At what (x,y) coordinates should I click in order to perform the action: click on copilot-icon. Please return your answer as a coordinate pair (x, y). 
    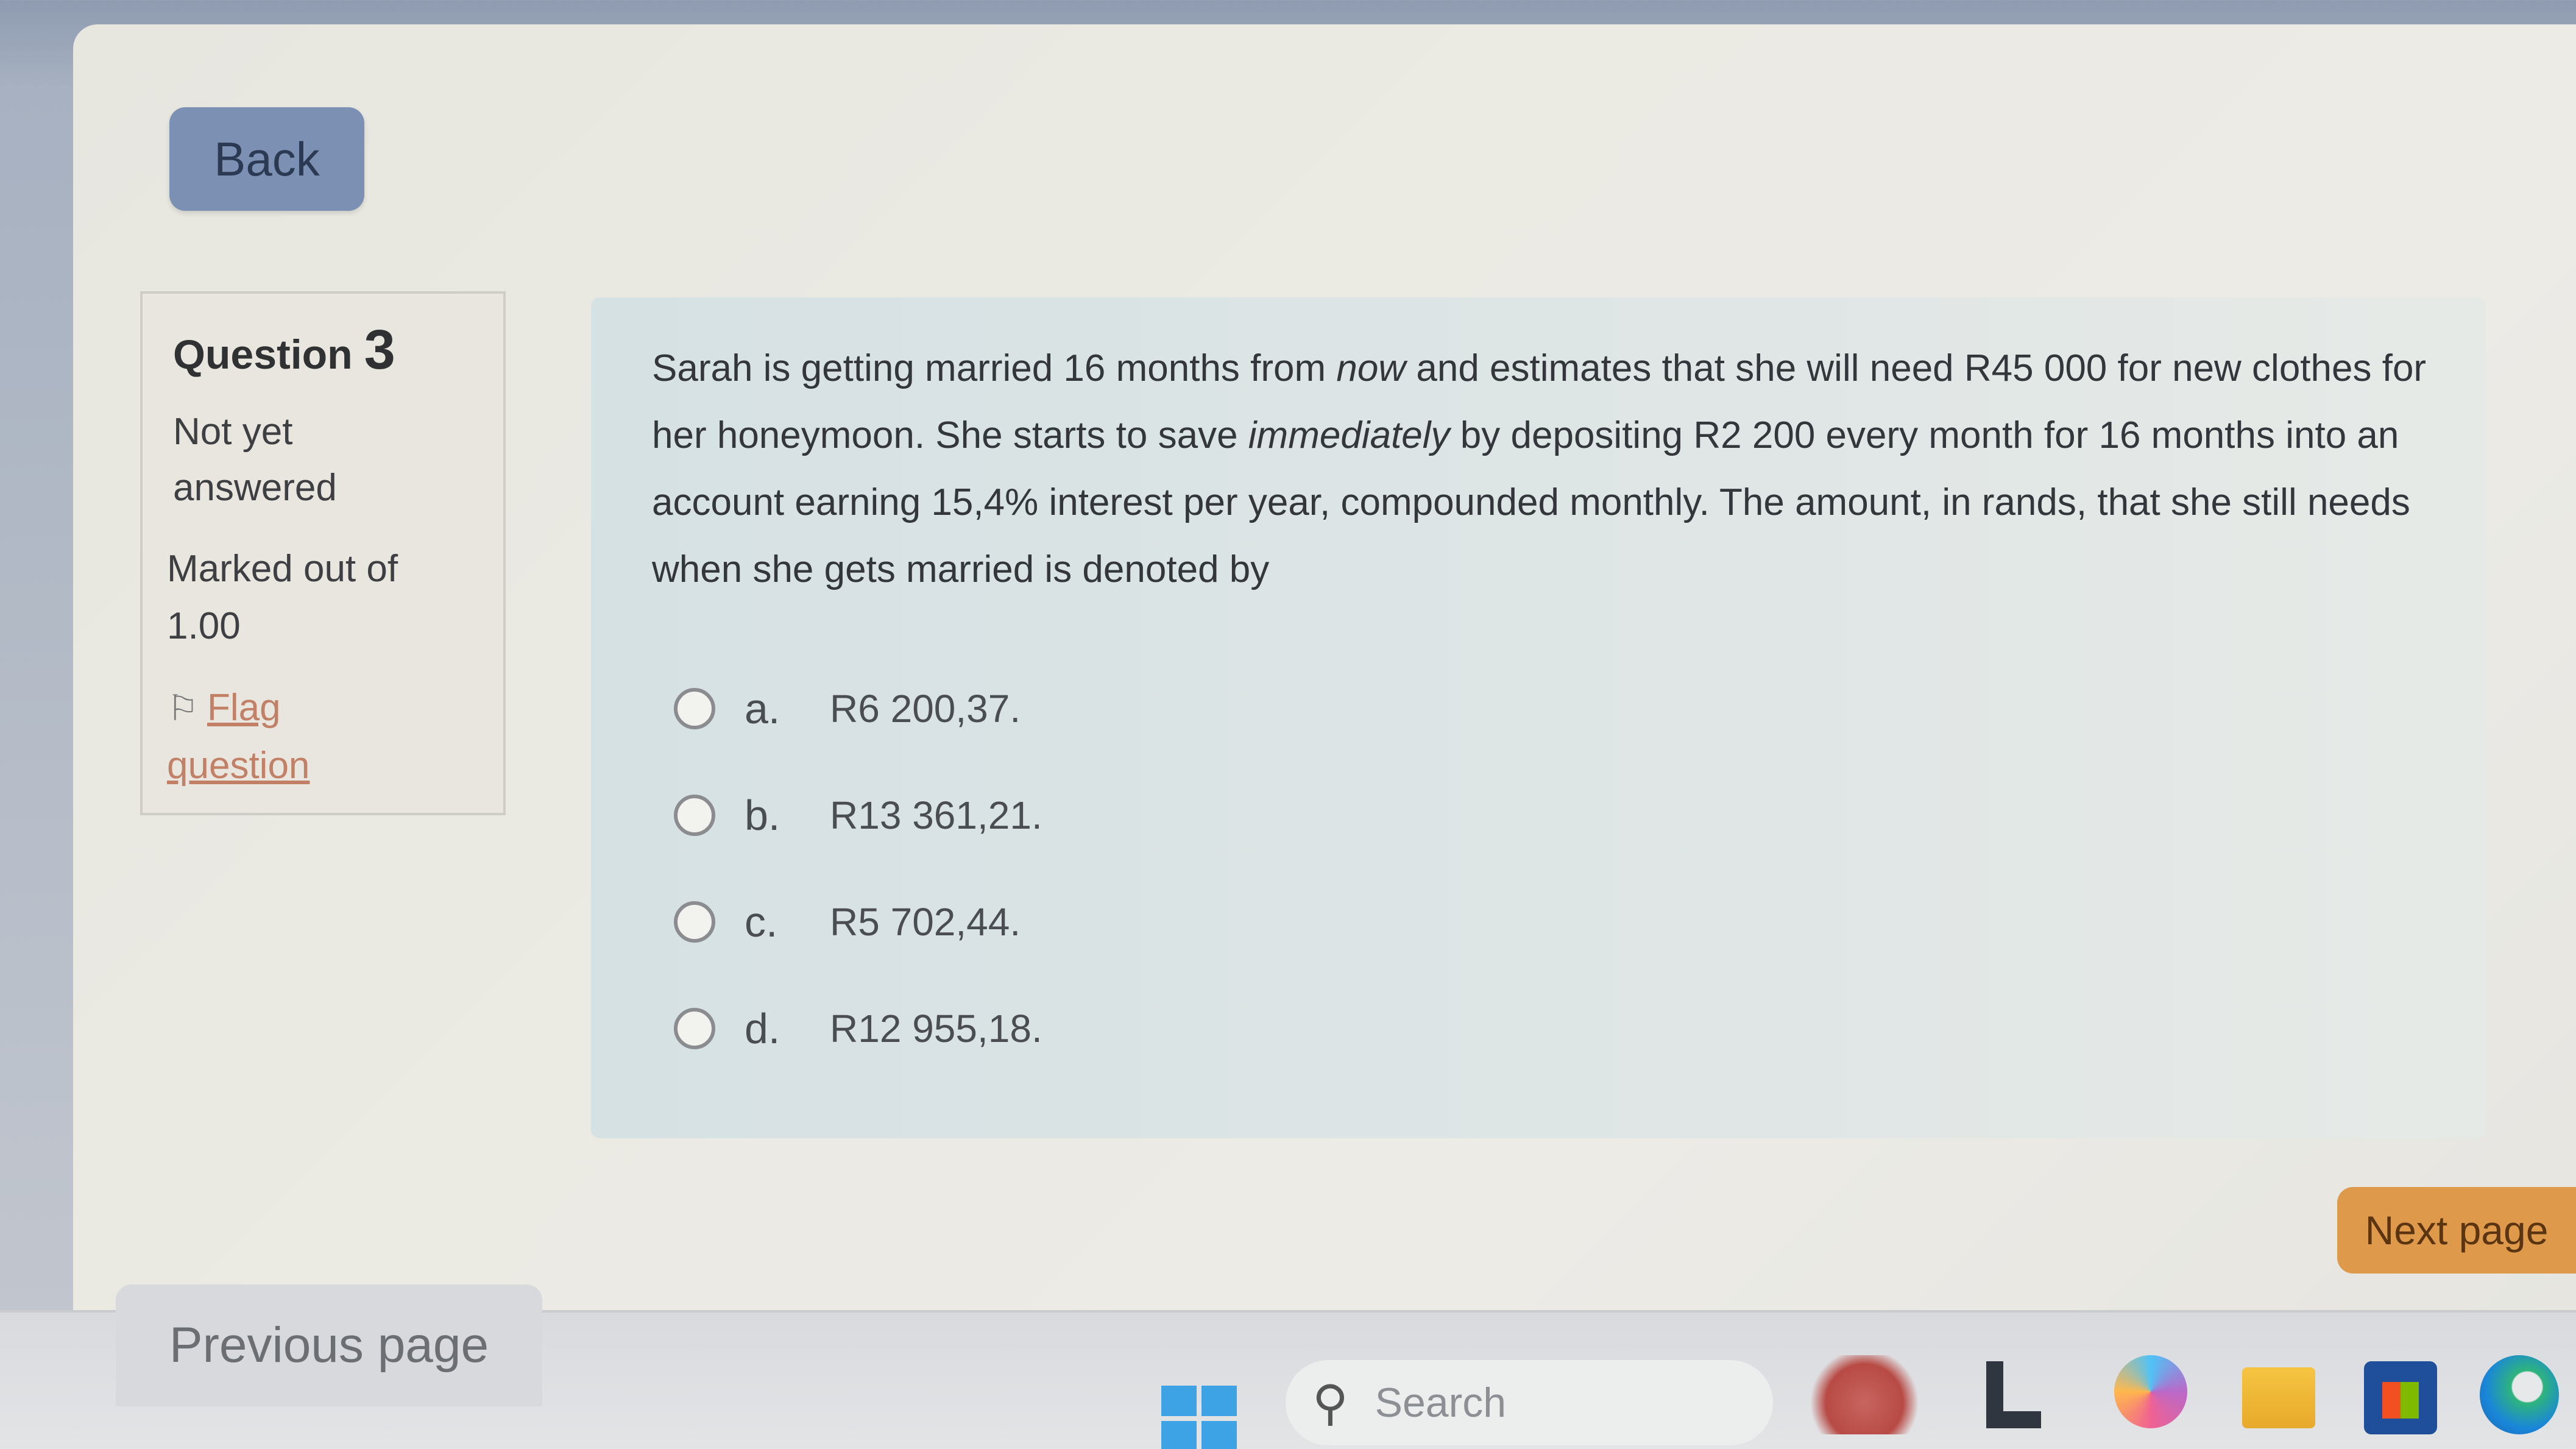
    Looking at the image, I should click on (2150, 1392).